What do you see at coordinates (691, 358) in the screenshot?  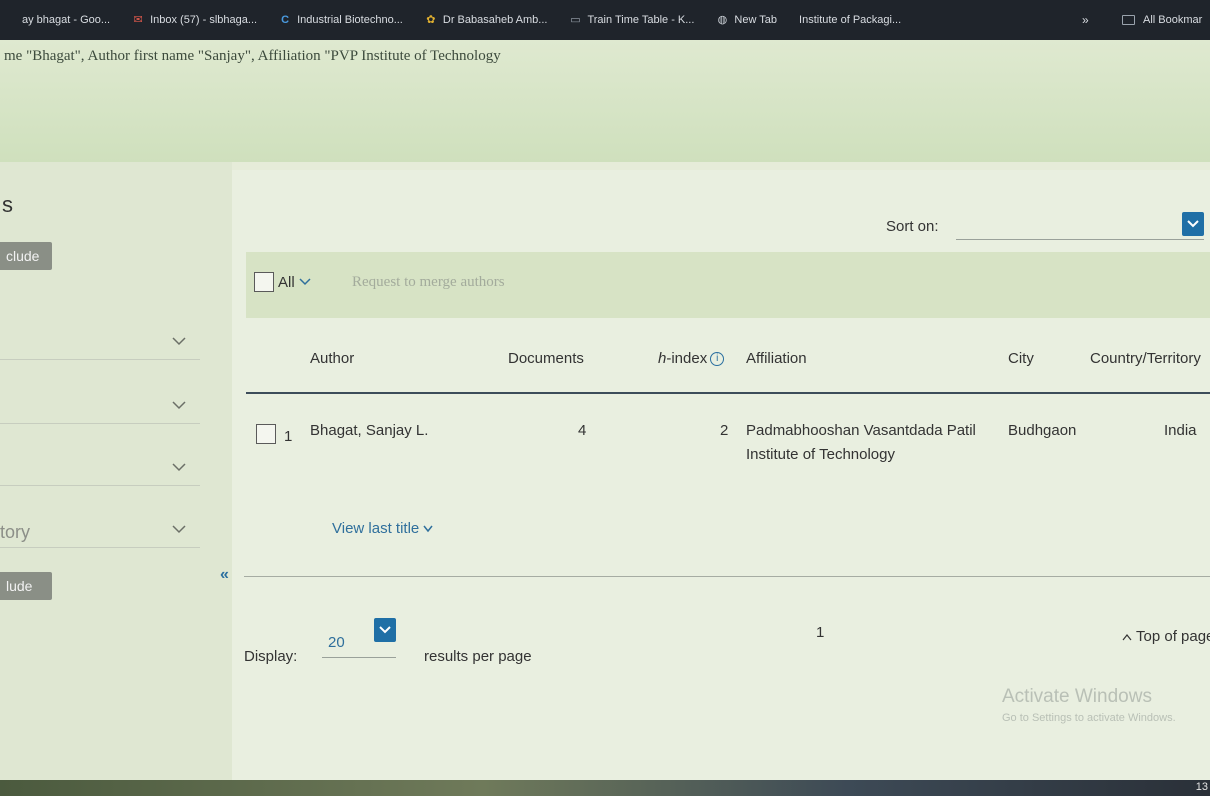 I see `column-header-h-index: h -index i` at bounding box center [691, 358].